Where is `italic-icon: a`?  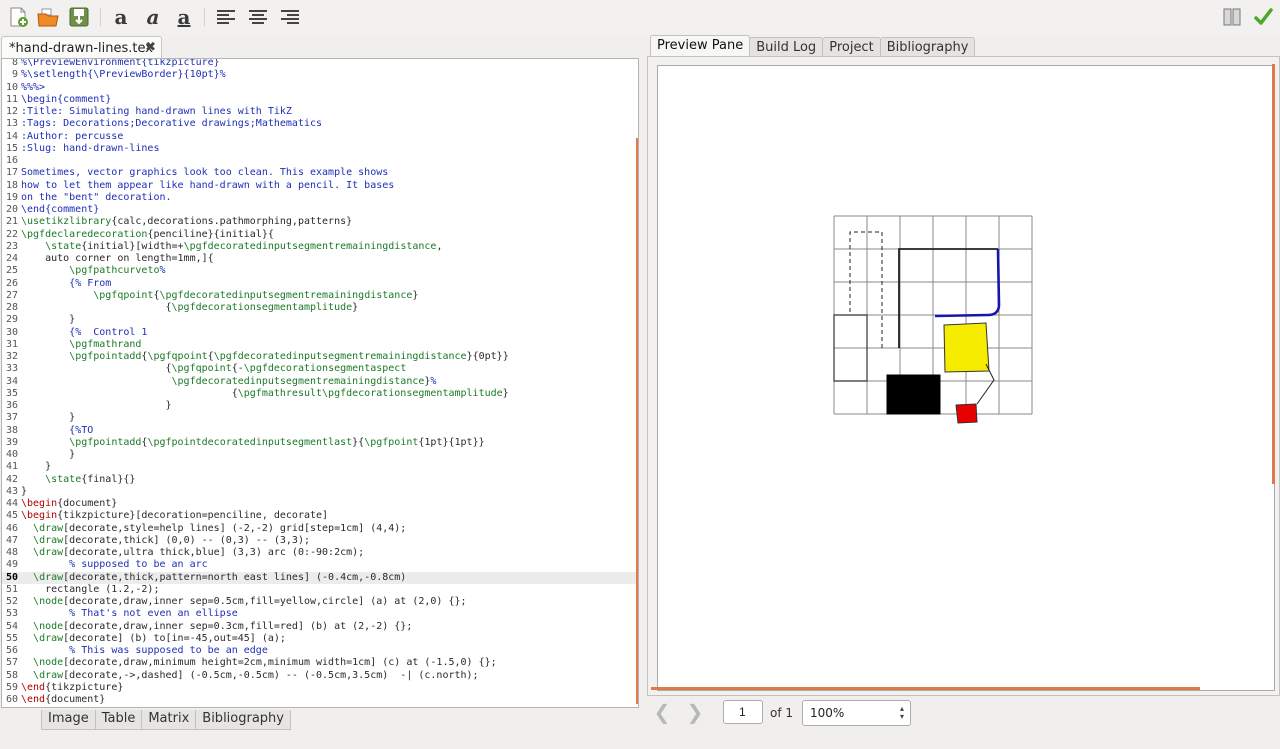
italic-icon: a is located at coordinates (153, 17).